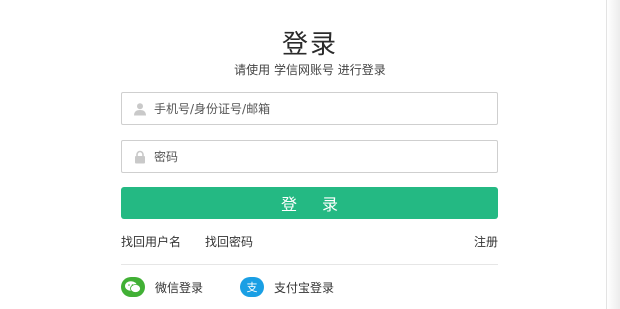 Image resolution: width=620 pixels, height=309 pixels. Describe the element at coordinates (140, 109) in the screenshot. I see `user-icon` at that location.